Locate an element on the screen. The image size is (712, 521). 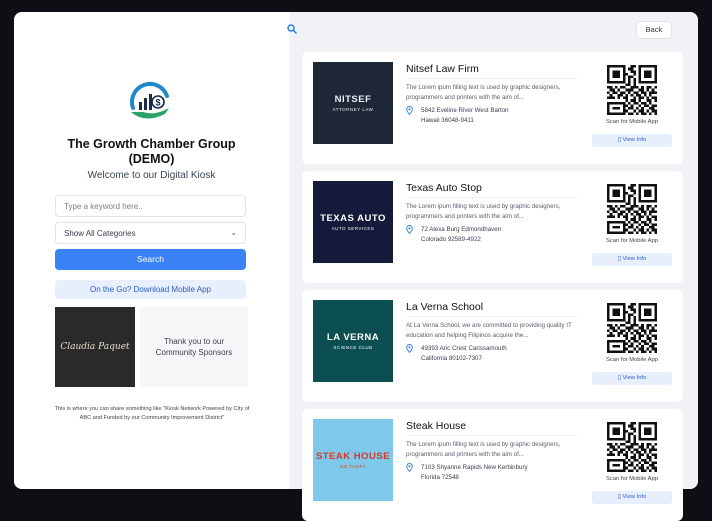
address-line-2: Hawaii 36048-9411 is located at coordinates (447, 120).